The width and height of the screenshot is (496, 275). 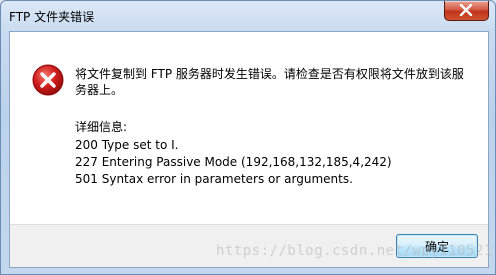 I want to click on close-icon, so click(x=466, y=10).